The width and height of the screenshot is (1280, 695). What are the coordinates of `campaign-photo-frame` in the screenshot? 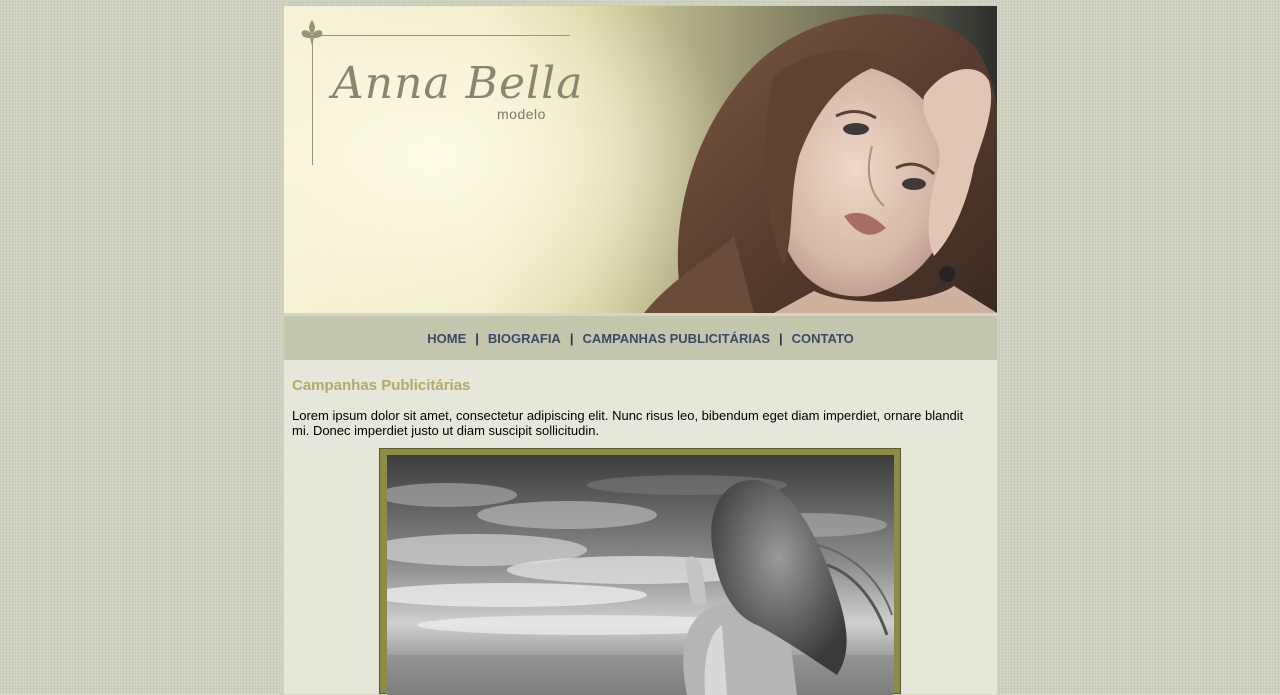 It's located at (640, 571).